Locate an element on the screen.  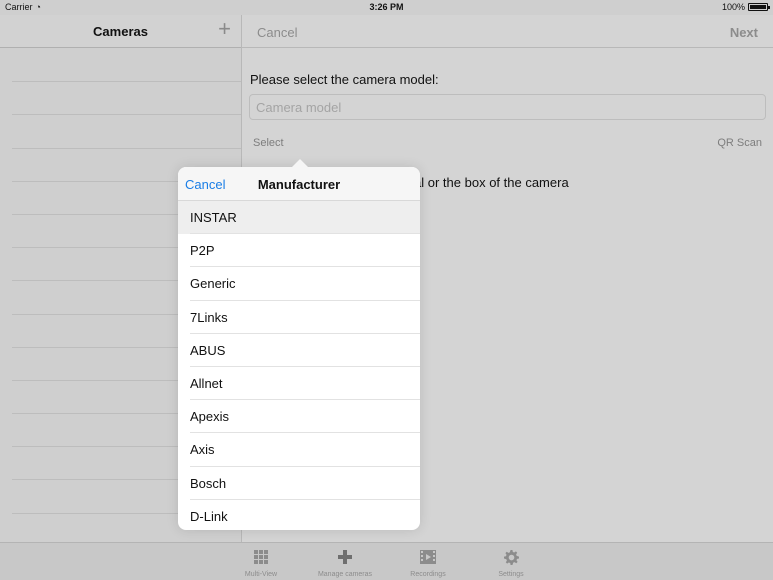
battery-icon is located at coordinates (759, 7).